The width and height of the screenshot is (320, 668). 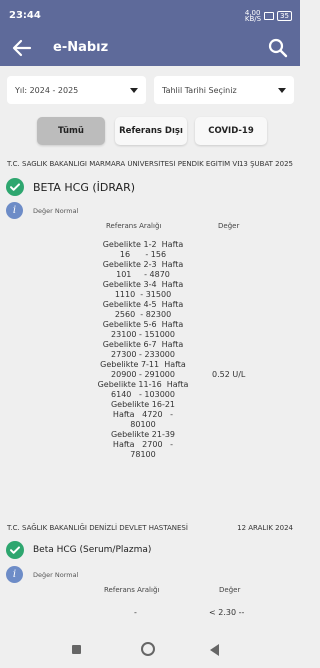 What do you see at coordinates (92, 550) in the screenshot?
I see `test-name: Beta HCG (Serum/Plazma)` at bounding box center [92, 550].